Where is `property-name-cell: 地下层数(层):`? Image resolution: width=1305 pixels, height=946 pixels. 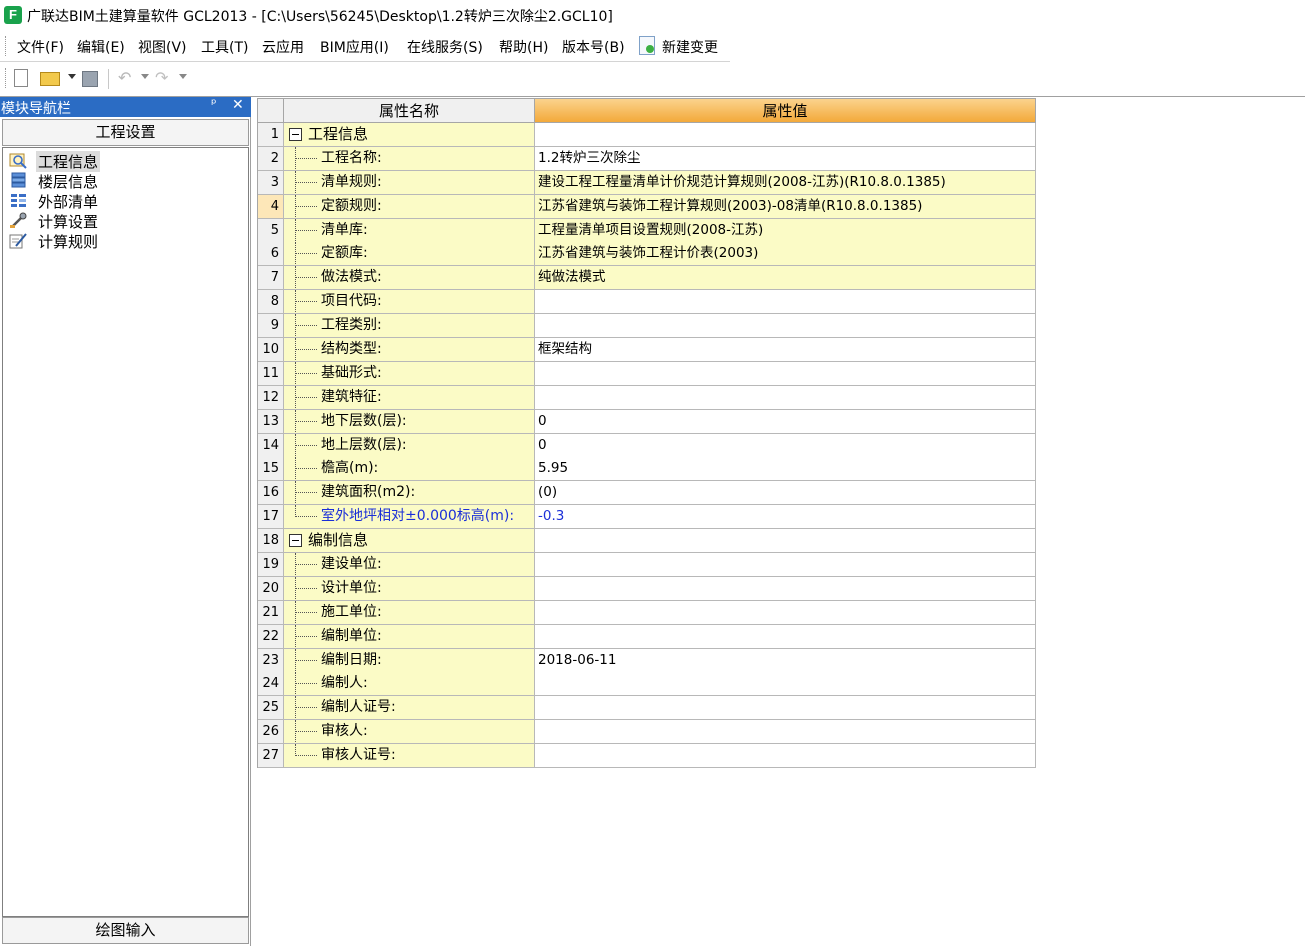
property-name-cell: 地下层数(层): is located at coordinates (409, 421).